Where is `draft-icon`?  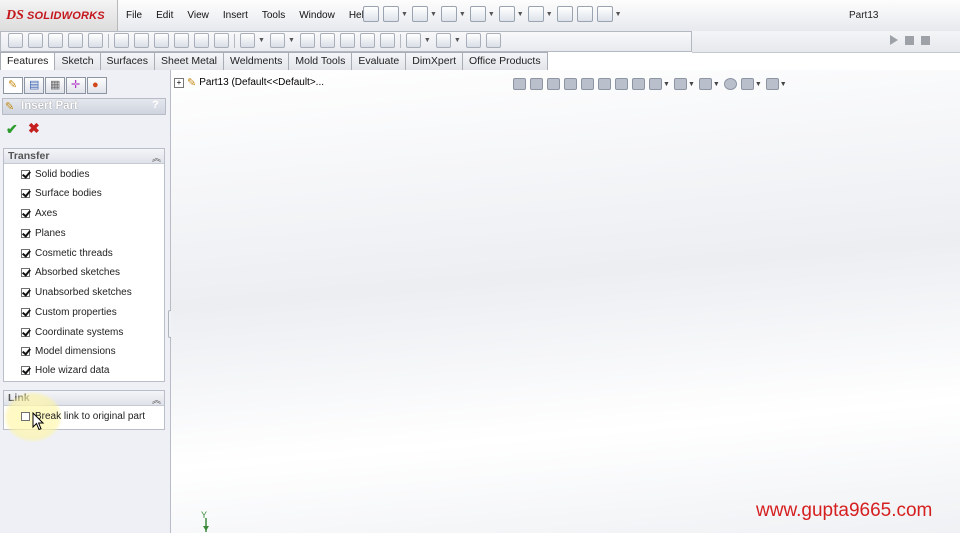
draft-icon is located at coordinates (327, 40).